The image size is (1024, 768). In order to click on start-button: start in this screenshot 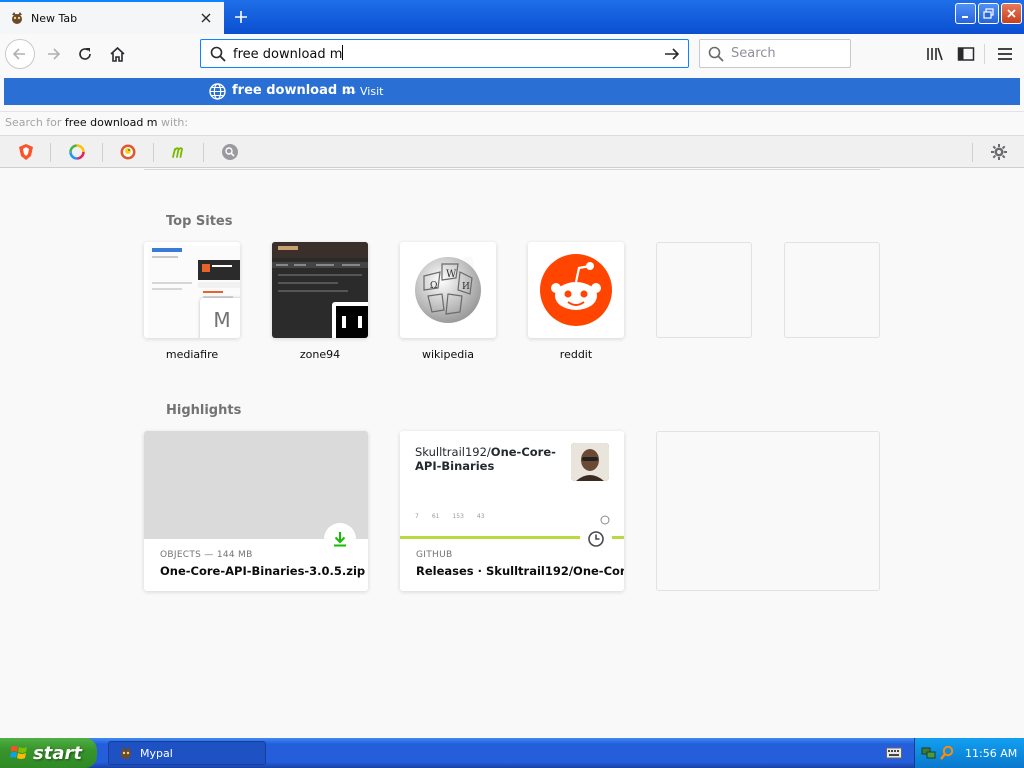, I will do `click(48, 753)`.